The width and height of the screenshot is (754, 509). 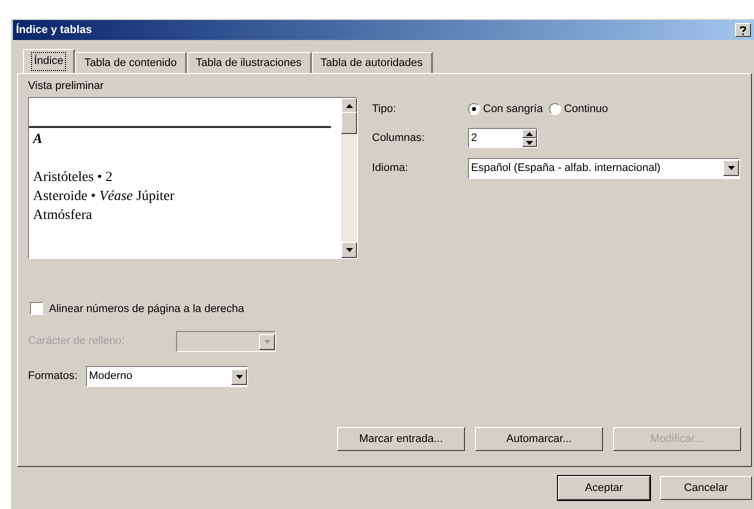 I want to click on language-dropdown: Español (España - alfab. internacional), so click(x=604, y=168).